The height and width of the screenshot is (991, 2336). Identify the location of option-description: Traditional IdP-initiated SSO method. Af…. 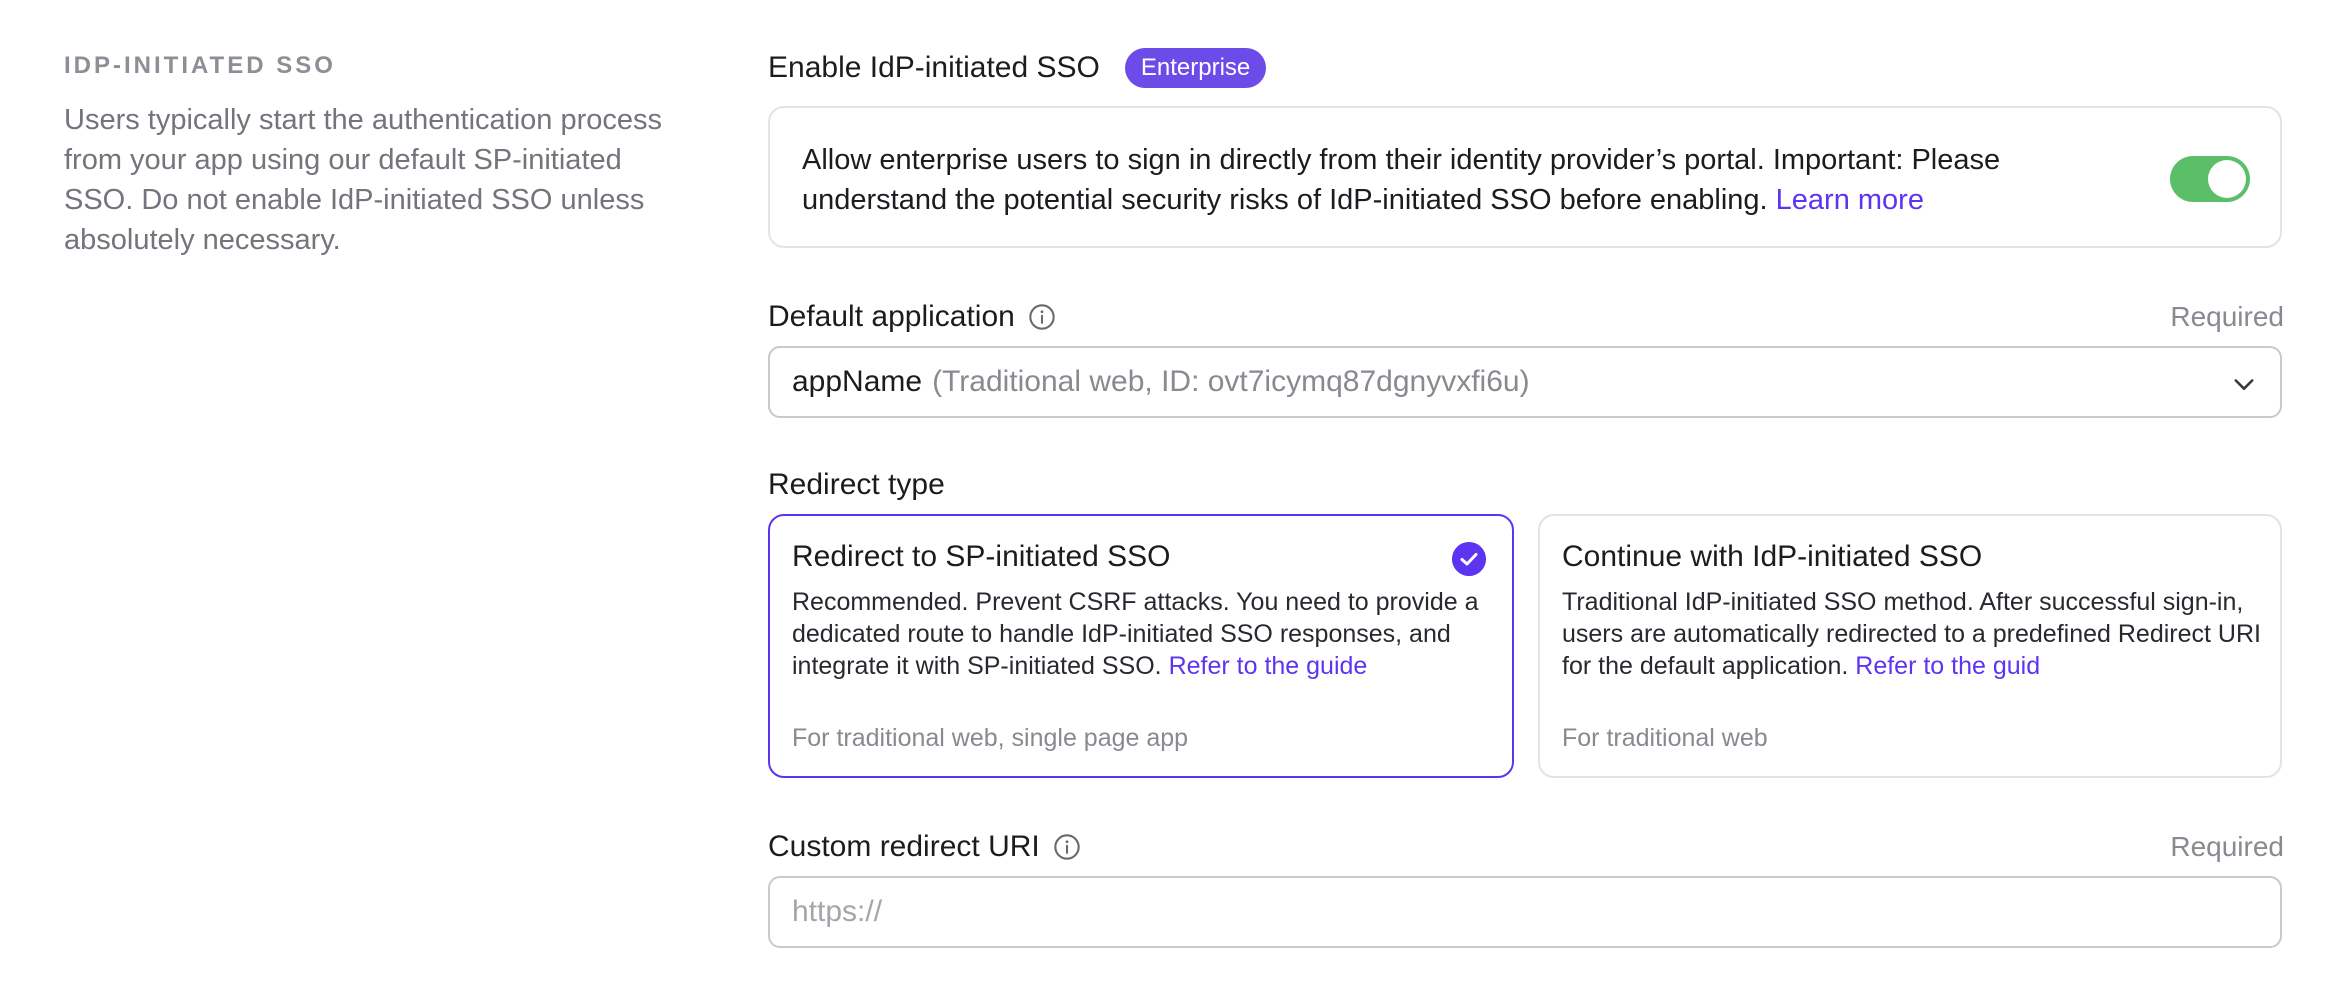
(1912, 636).